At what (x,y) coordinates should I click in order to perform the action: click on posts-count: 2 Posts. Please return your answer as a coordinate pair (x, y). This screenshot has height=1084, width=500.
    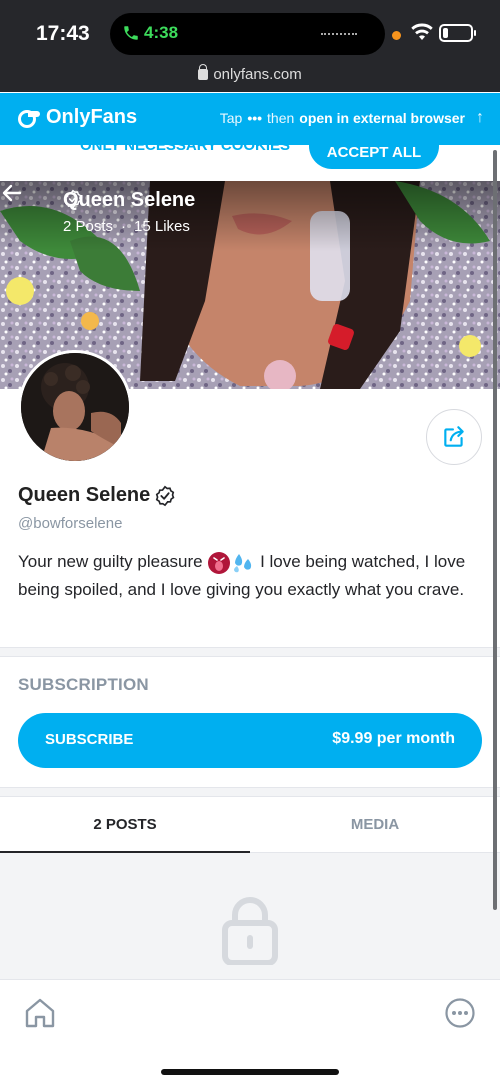
    Looking at the image, I should click on (88, 226).